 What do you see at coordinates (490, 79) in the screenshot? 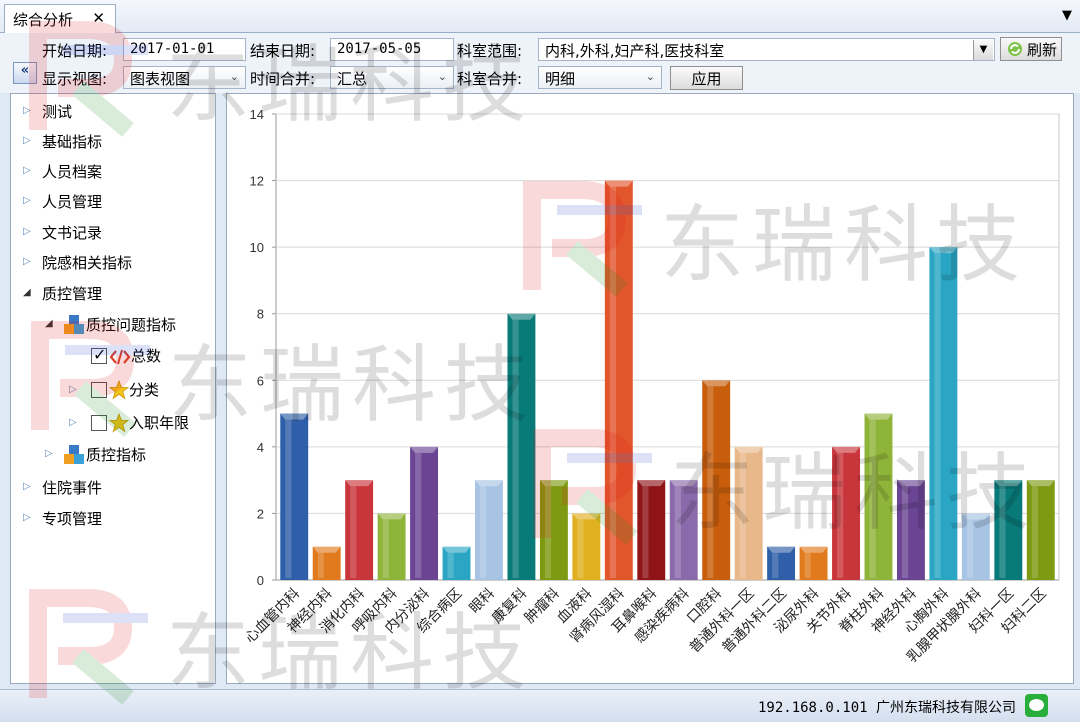
I see `dept-merge-label: 科室合并:` at bounding box center [490, 79].